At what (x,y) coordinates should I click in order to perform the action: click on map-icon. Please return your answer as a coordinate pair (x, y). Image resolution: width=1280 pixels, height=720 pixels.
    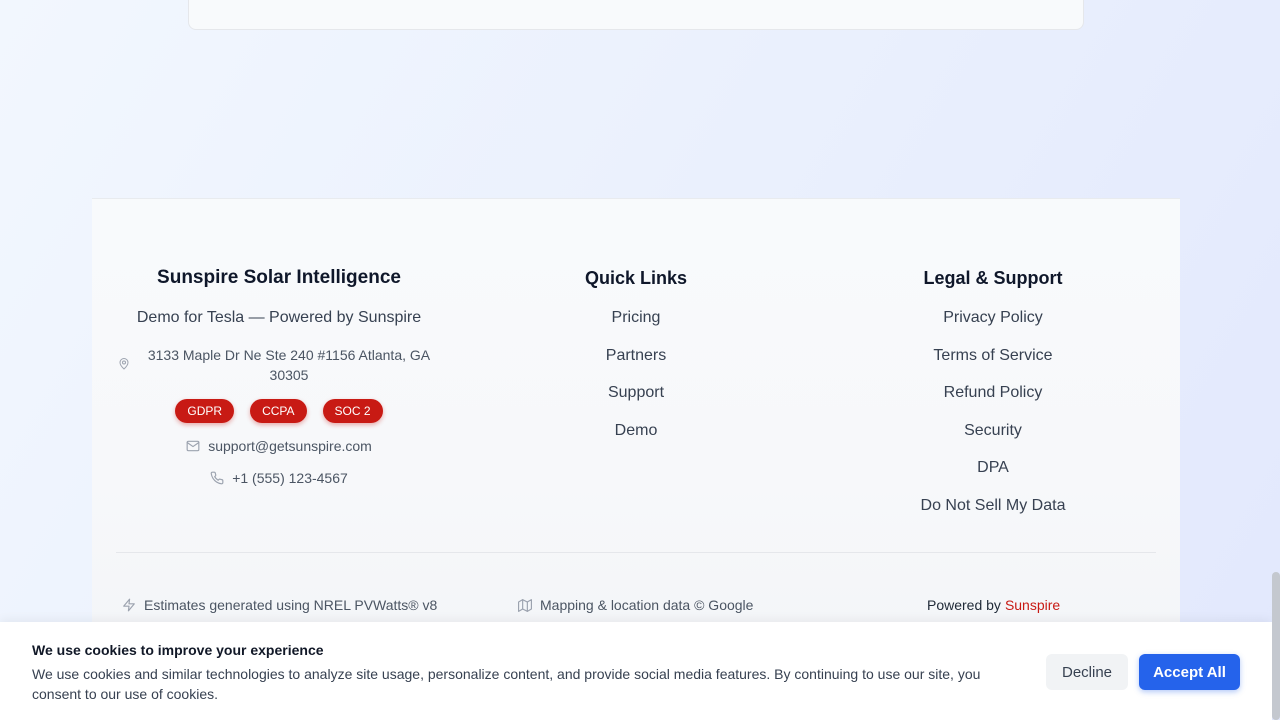
    Looking at the image, I should click on (525, 605).